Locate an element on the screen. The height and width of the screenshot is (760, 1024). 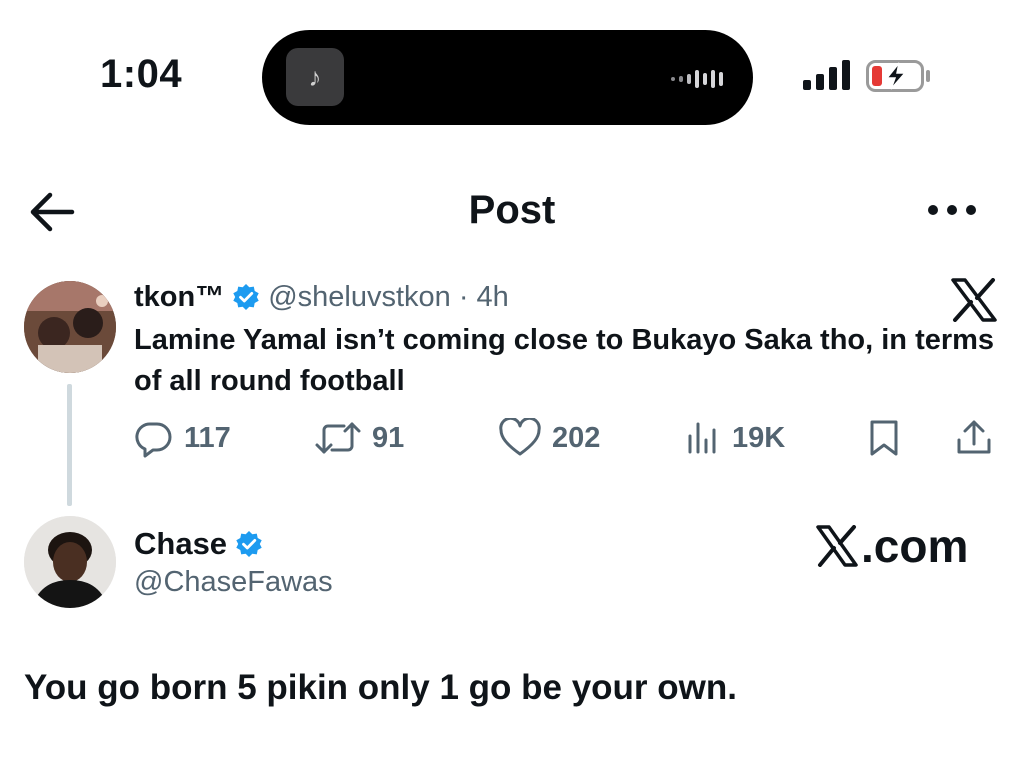
page-title: Post is located at coordinates (512, 210).